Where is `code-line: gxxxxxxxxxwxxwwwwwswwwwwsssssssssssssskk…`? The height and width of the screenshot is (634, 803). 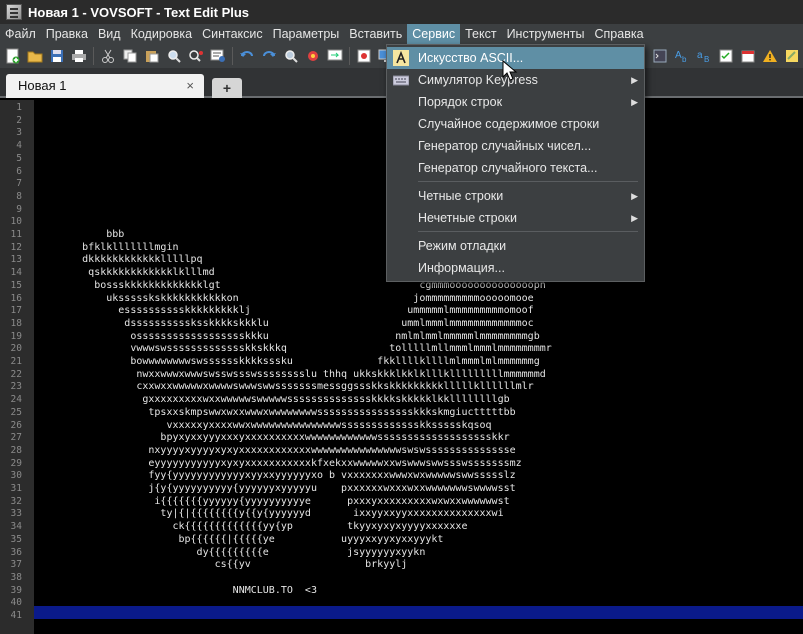
code-line: gxxxxxxxxxwxxwwwwwswwwwwsssssssssssssskk… is located at coordinates (272, 400).